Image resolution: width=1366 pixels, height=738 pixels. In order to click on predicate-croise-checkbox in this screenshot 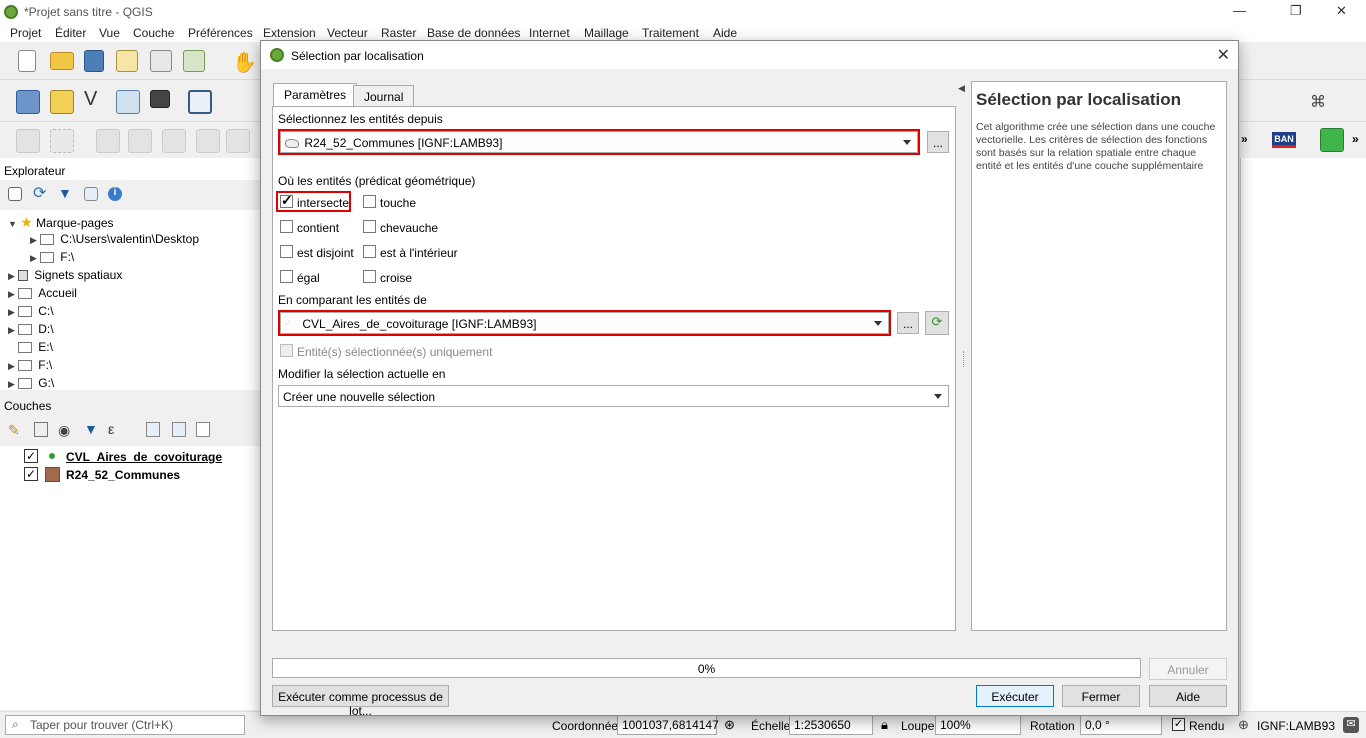, I will do `click(369, 276)`.